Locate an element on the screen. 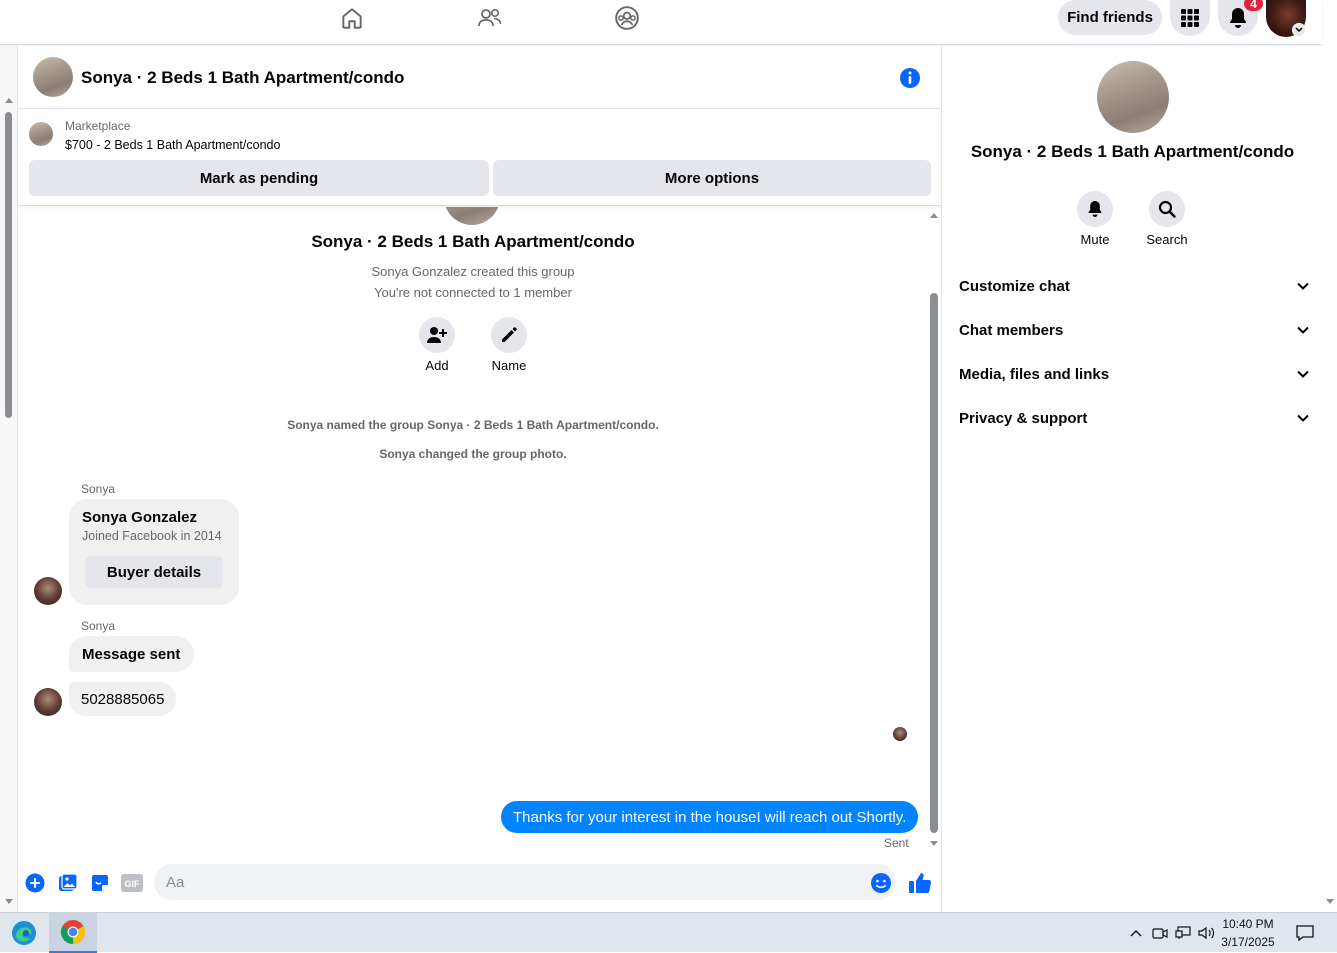 Image resolution: width=1337 pixels, height=953 pixels. right-scrollbar is located at coordinates (1329, 479).